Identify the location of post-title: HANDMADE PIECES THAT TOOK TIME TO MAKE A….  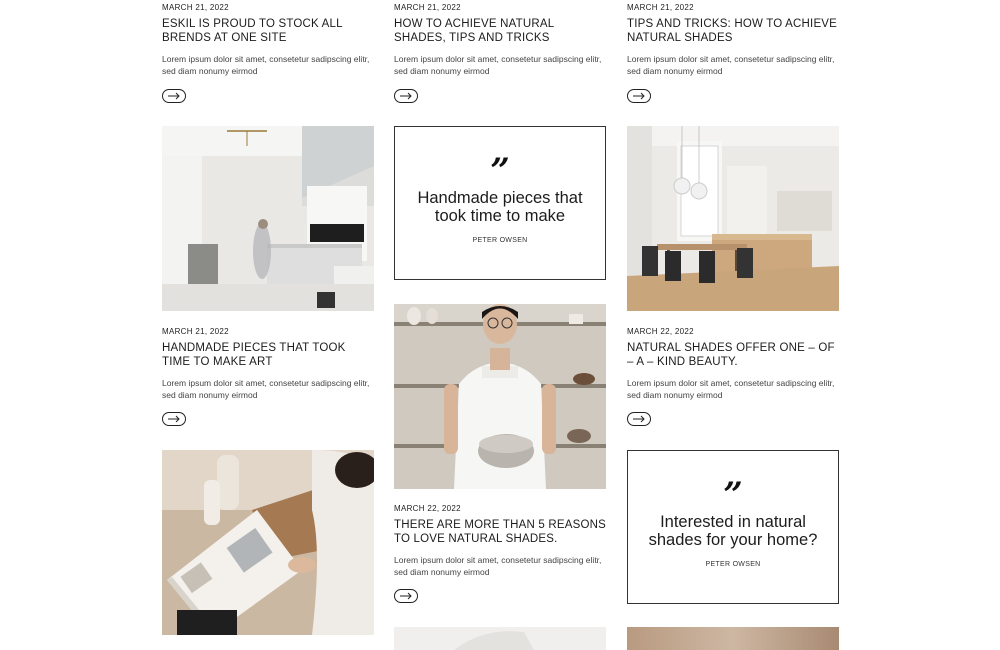
(268, 355).